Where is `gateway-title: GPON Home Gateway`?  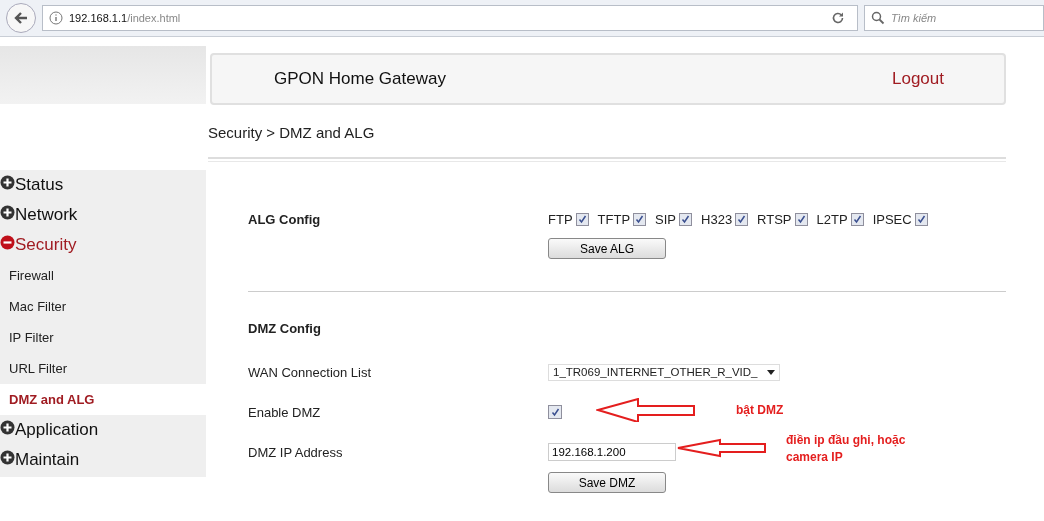 gateway-title: GPON Home Gateway is located at coordinates (360, 79).